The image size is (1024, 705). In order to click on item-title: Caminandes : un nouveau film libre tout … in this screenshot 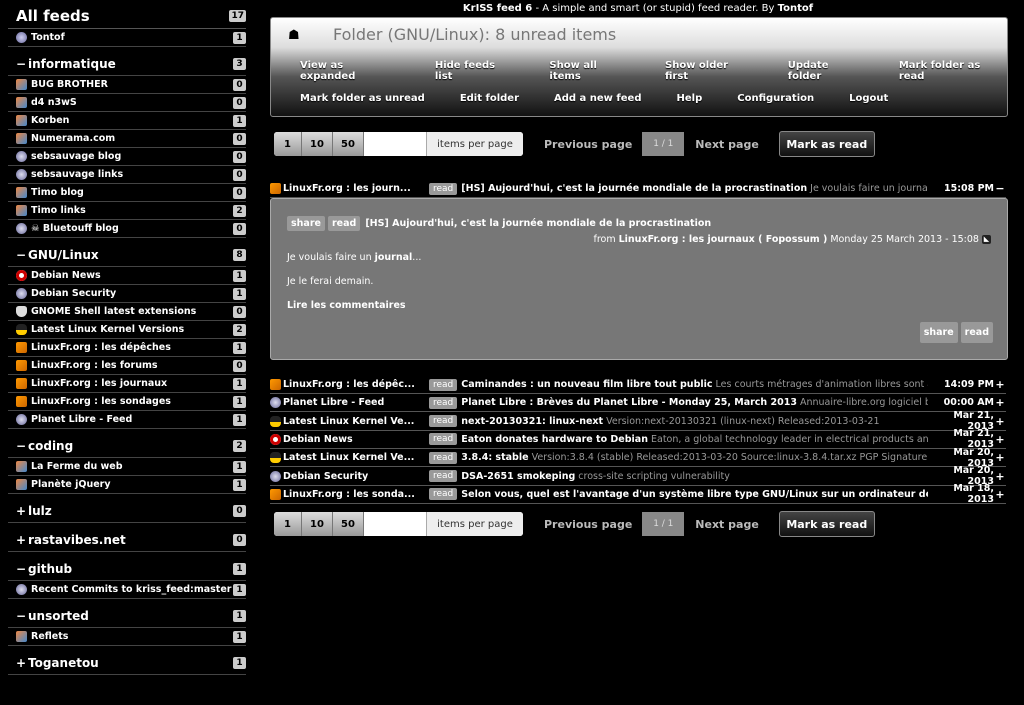, I will do `click(694, 384)`.